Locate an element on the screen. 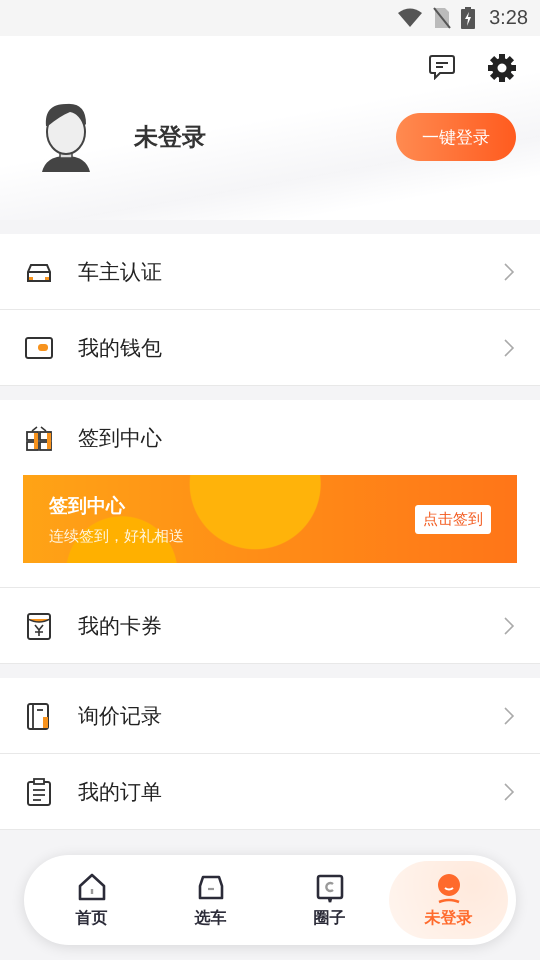  status-time: 3:28 is located at coordinates (508, 18).